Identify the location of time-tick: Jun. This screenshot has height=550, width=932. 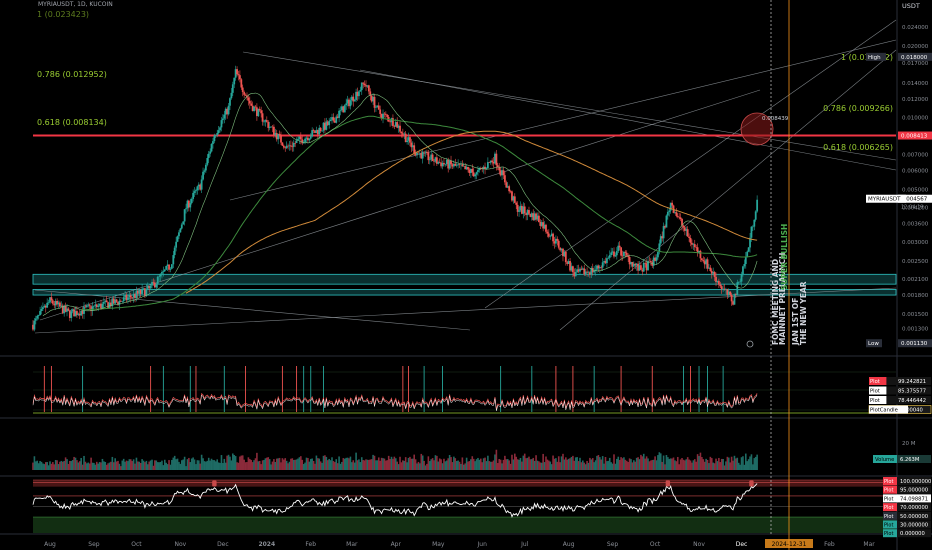
(482, 544).